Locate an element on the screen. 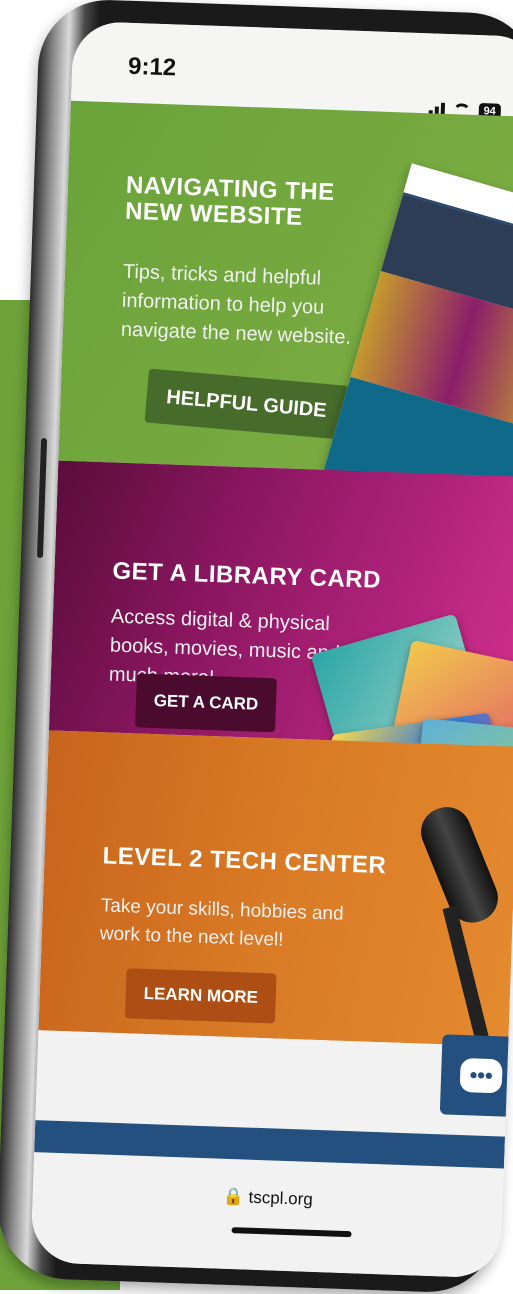  get-a-card-button: GET A CARD is located at coordinates (206, 703).